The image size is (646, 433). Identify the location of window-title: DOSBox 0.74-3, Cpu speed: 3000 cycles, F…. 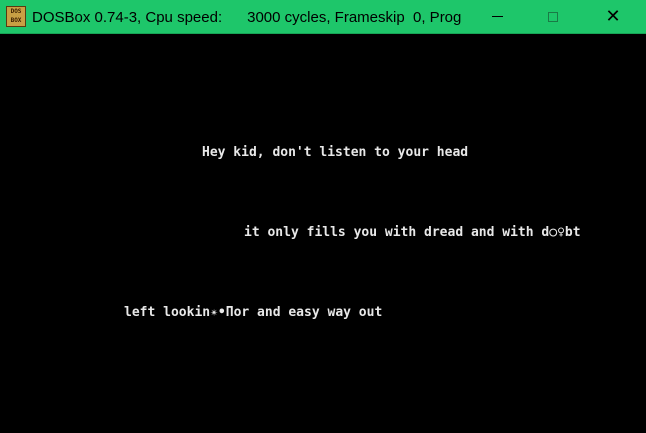
(247, 17).